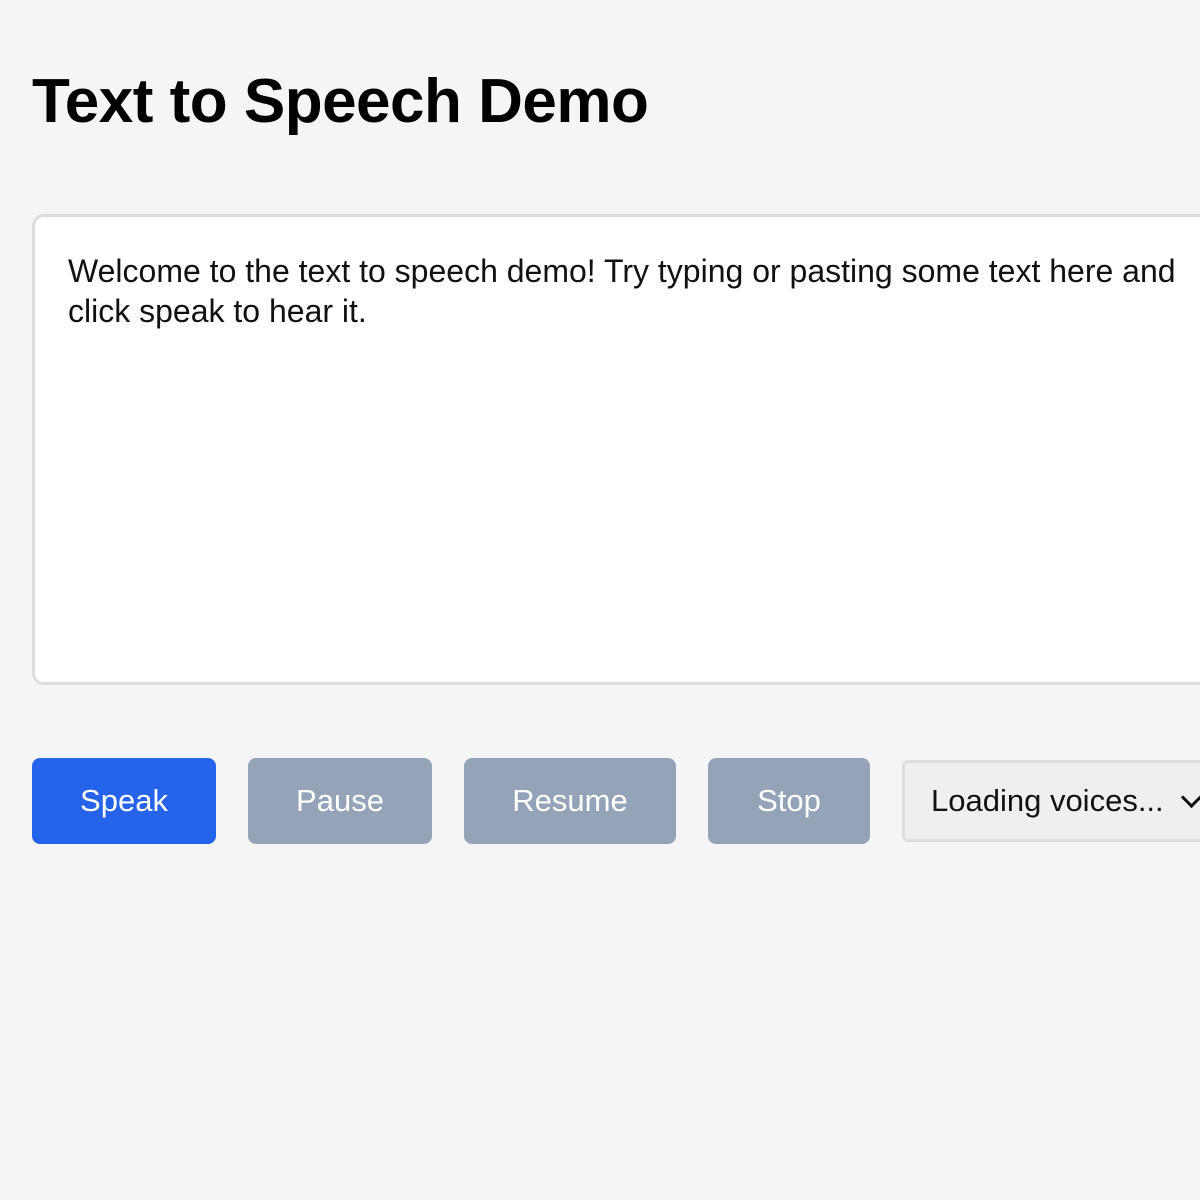 The image size is (1200, 1200). Describe the element at coordinates (124, 801) in the screenshot. I see `speak-button: Speak` at that location.